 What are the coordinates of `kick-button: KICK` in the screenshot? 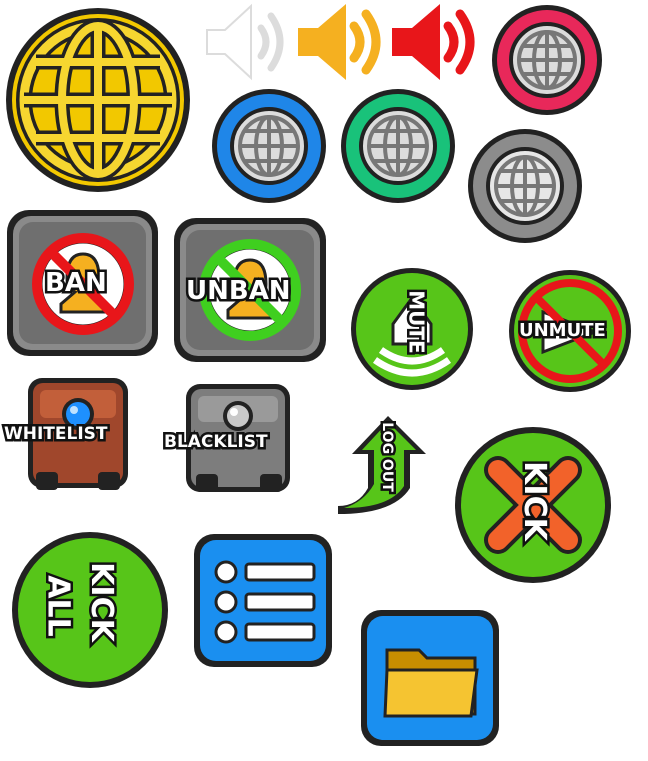 It's located at (533, 505).